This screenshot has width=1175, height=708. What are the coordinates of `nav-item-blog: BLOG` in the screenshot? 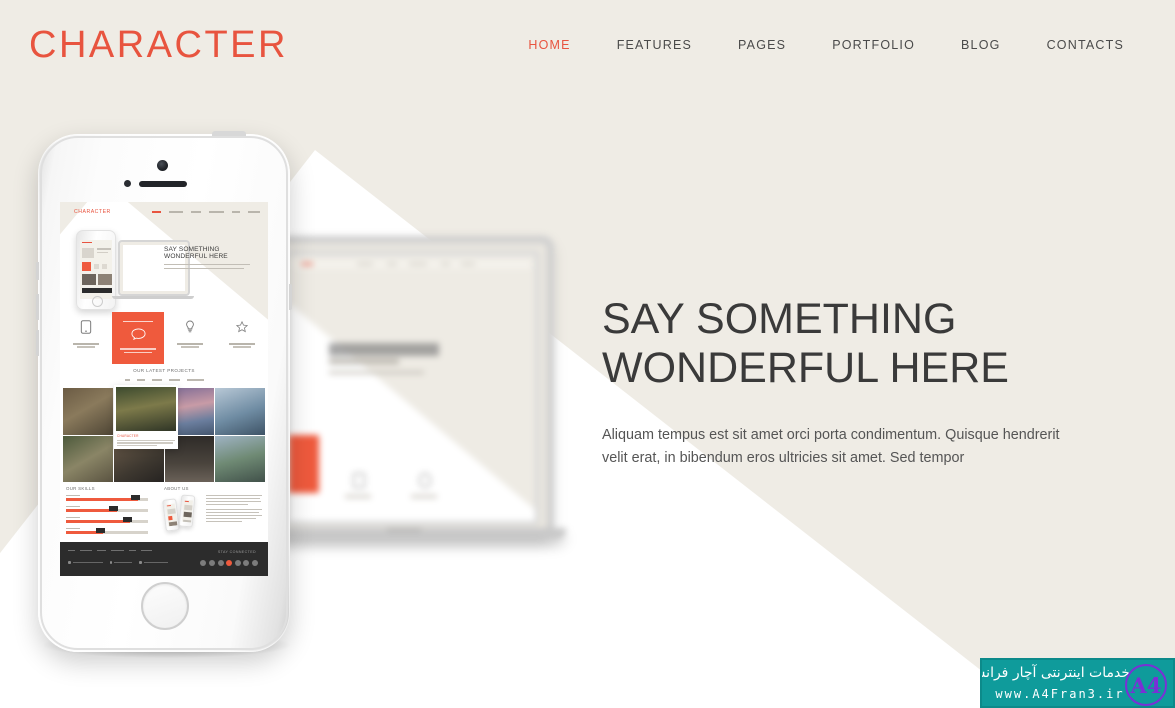 It's located at (981, 45).